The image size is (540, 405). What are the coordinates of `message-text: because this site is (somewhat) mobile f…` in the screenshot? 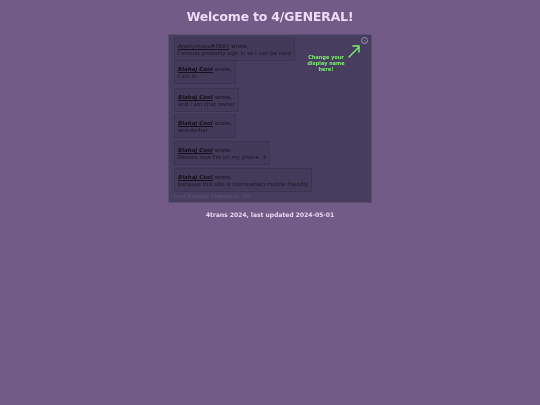 It's located at (243, 185).